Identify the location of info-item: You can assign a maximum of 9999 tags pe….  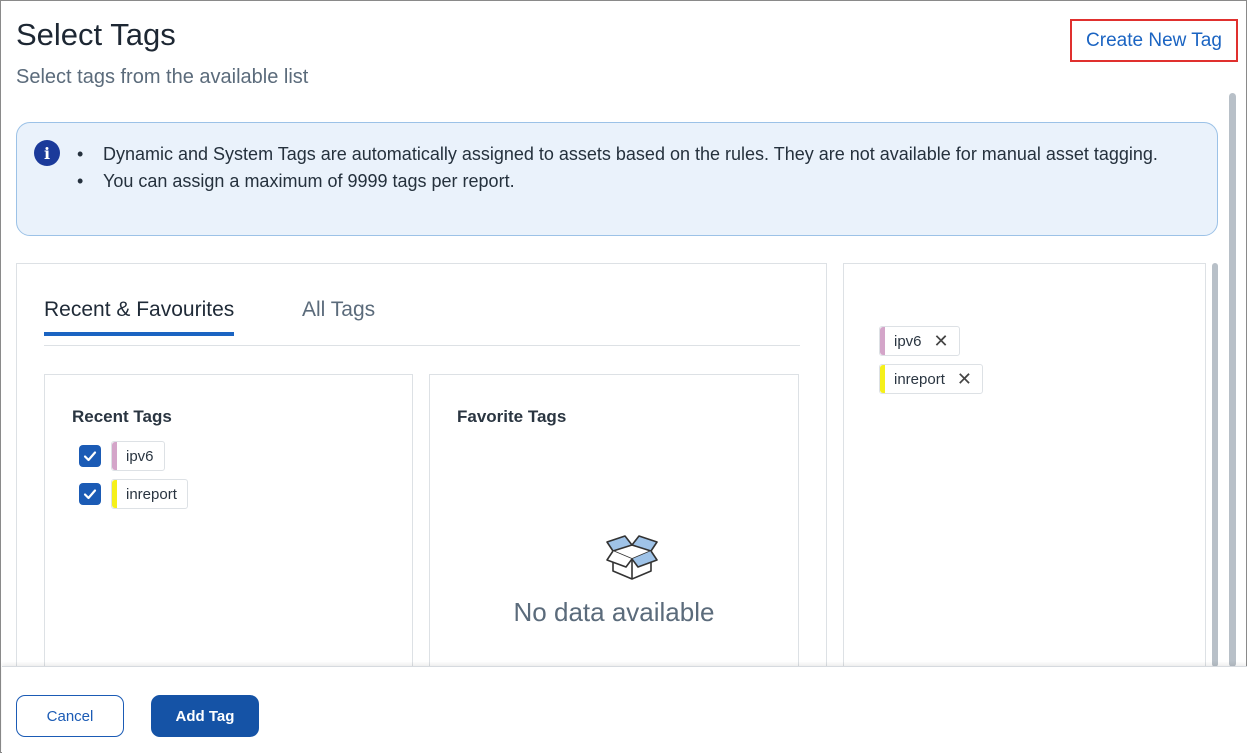
(632, 181).